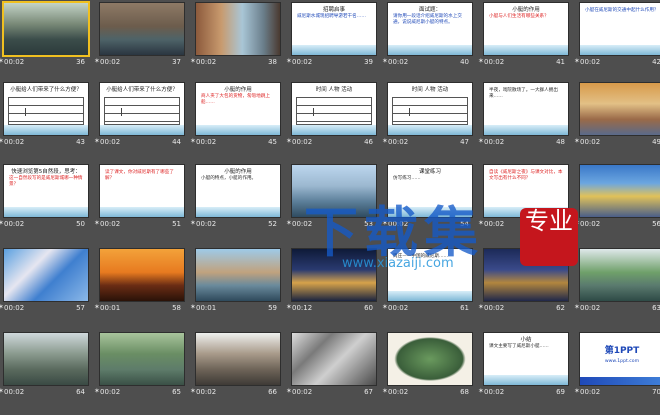  I want to click on slide-thumbnail-37: ✶ 00:02 37, so click(139, 36).